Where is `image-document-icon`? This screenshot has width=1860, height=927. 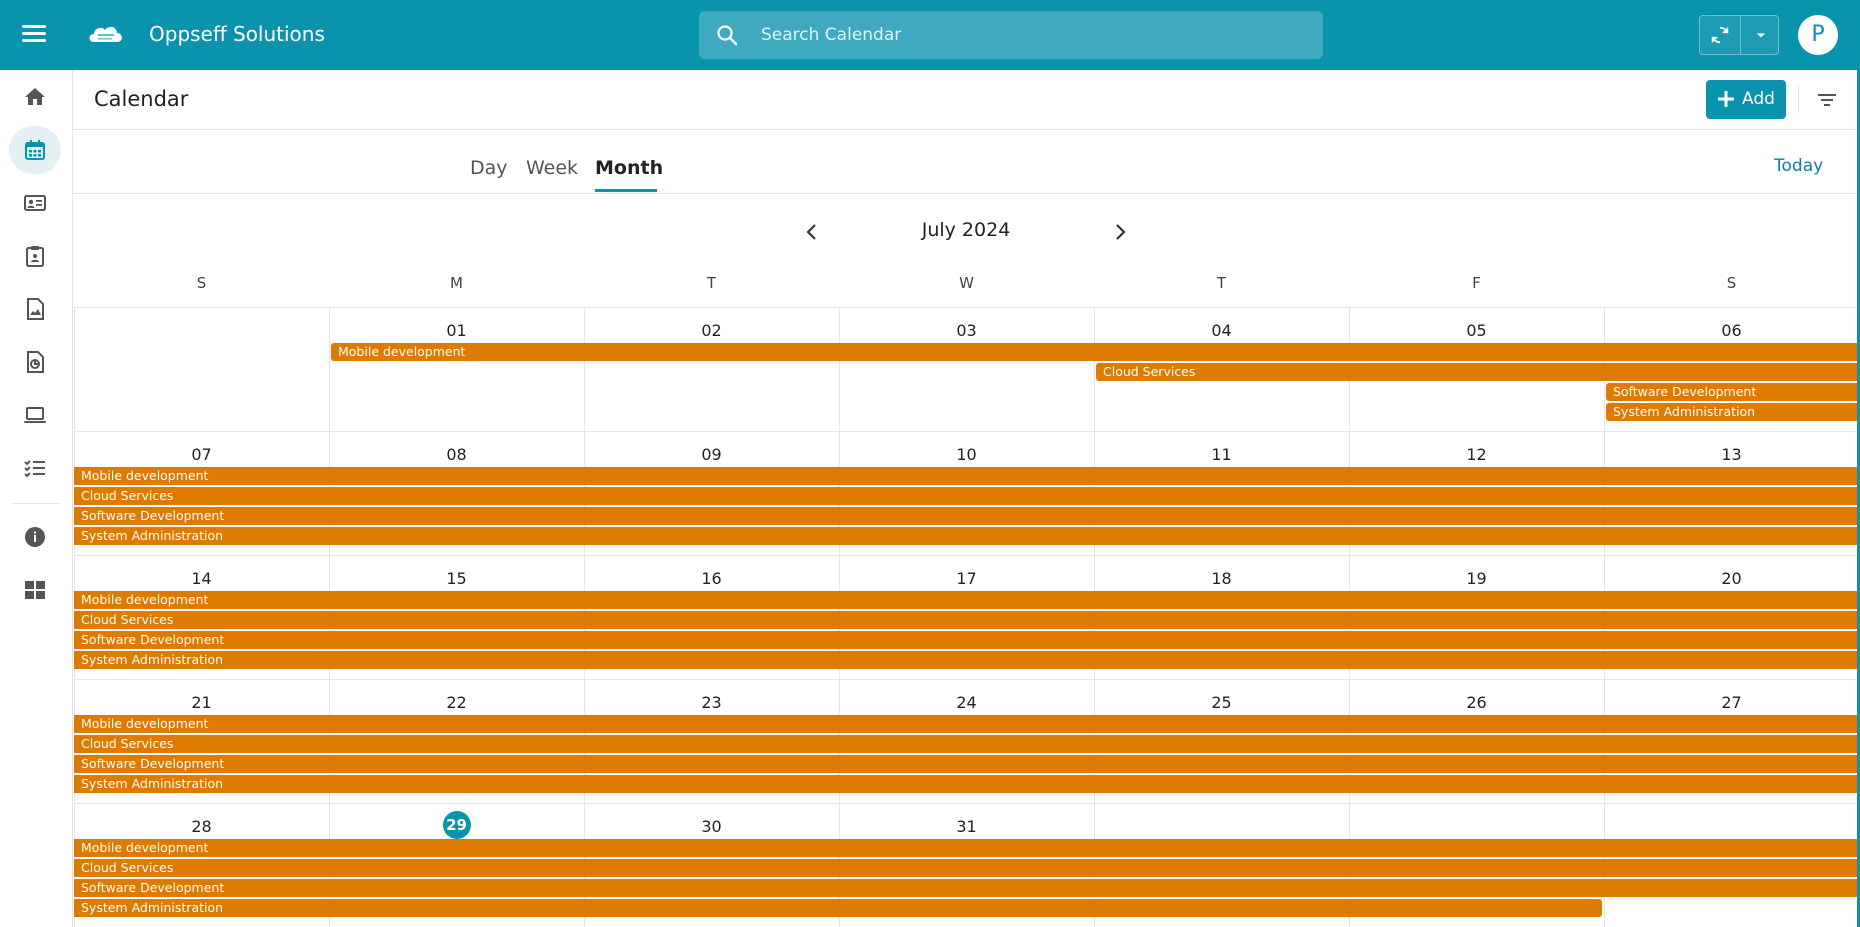 image-document-icon is located at coordinates (35, 309).